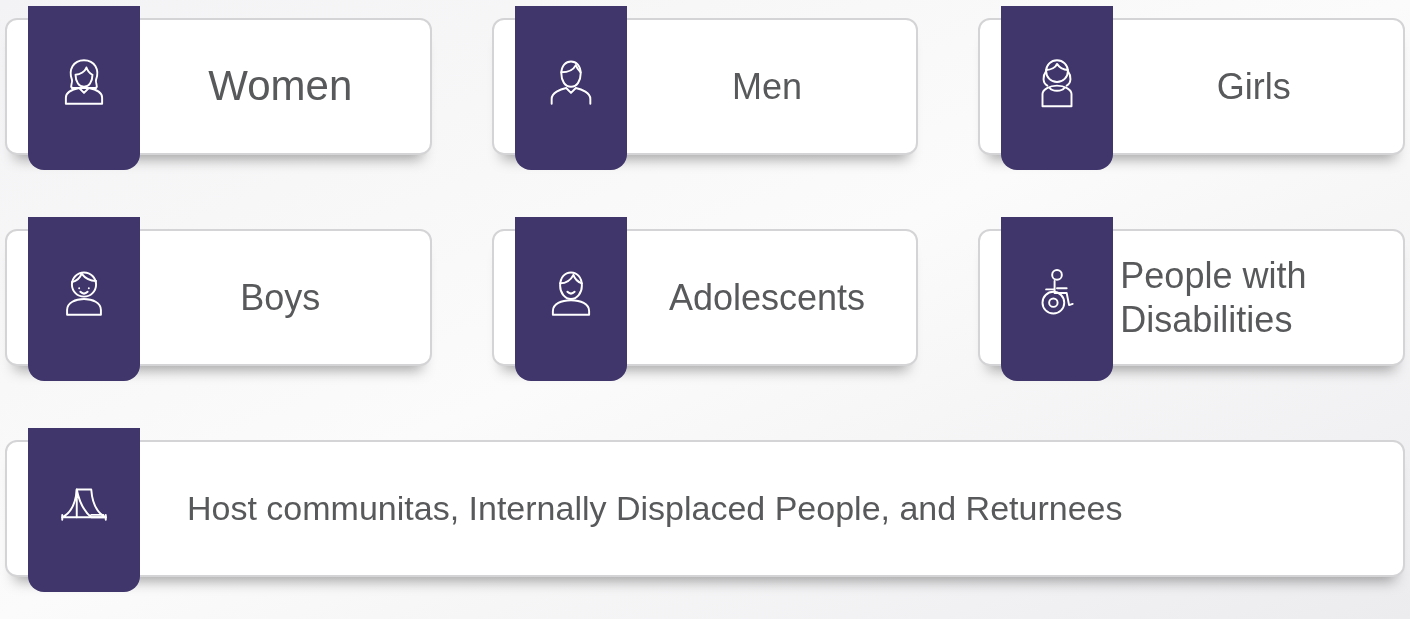 This screenshot has width=1410, height=619. I want to click on group-label: Boys, so click(280, 297).